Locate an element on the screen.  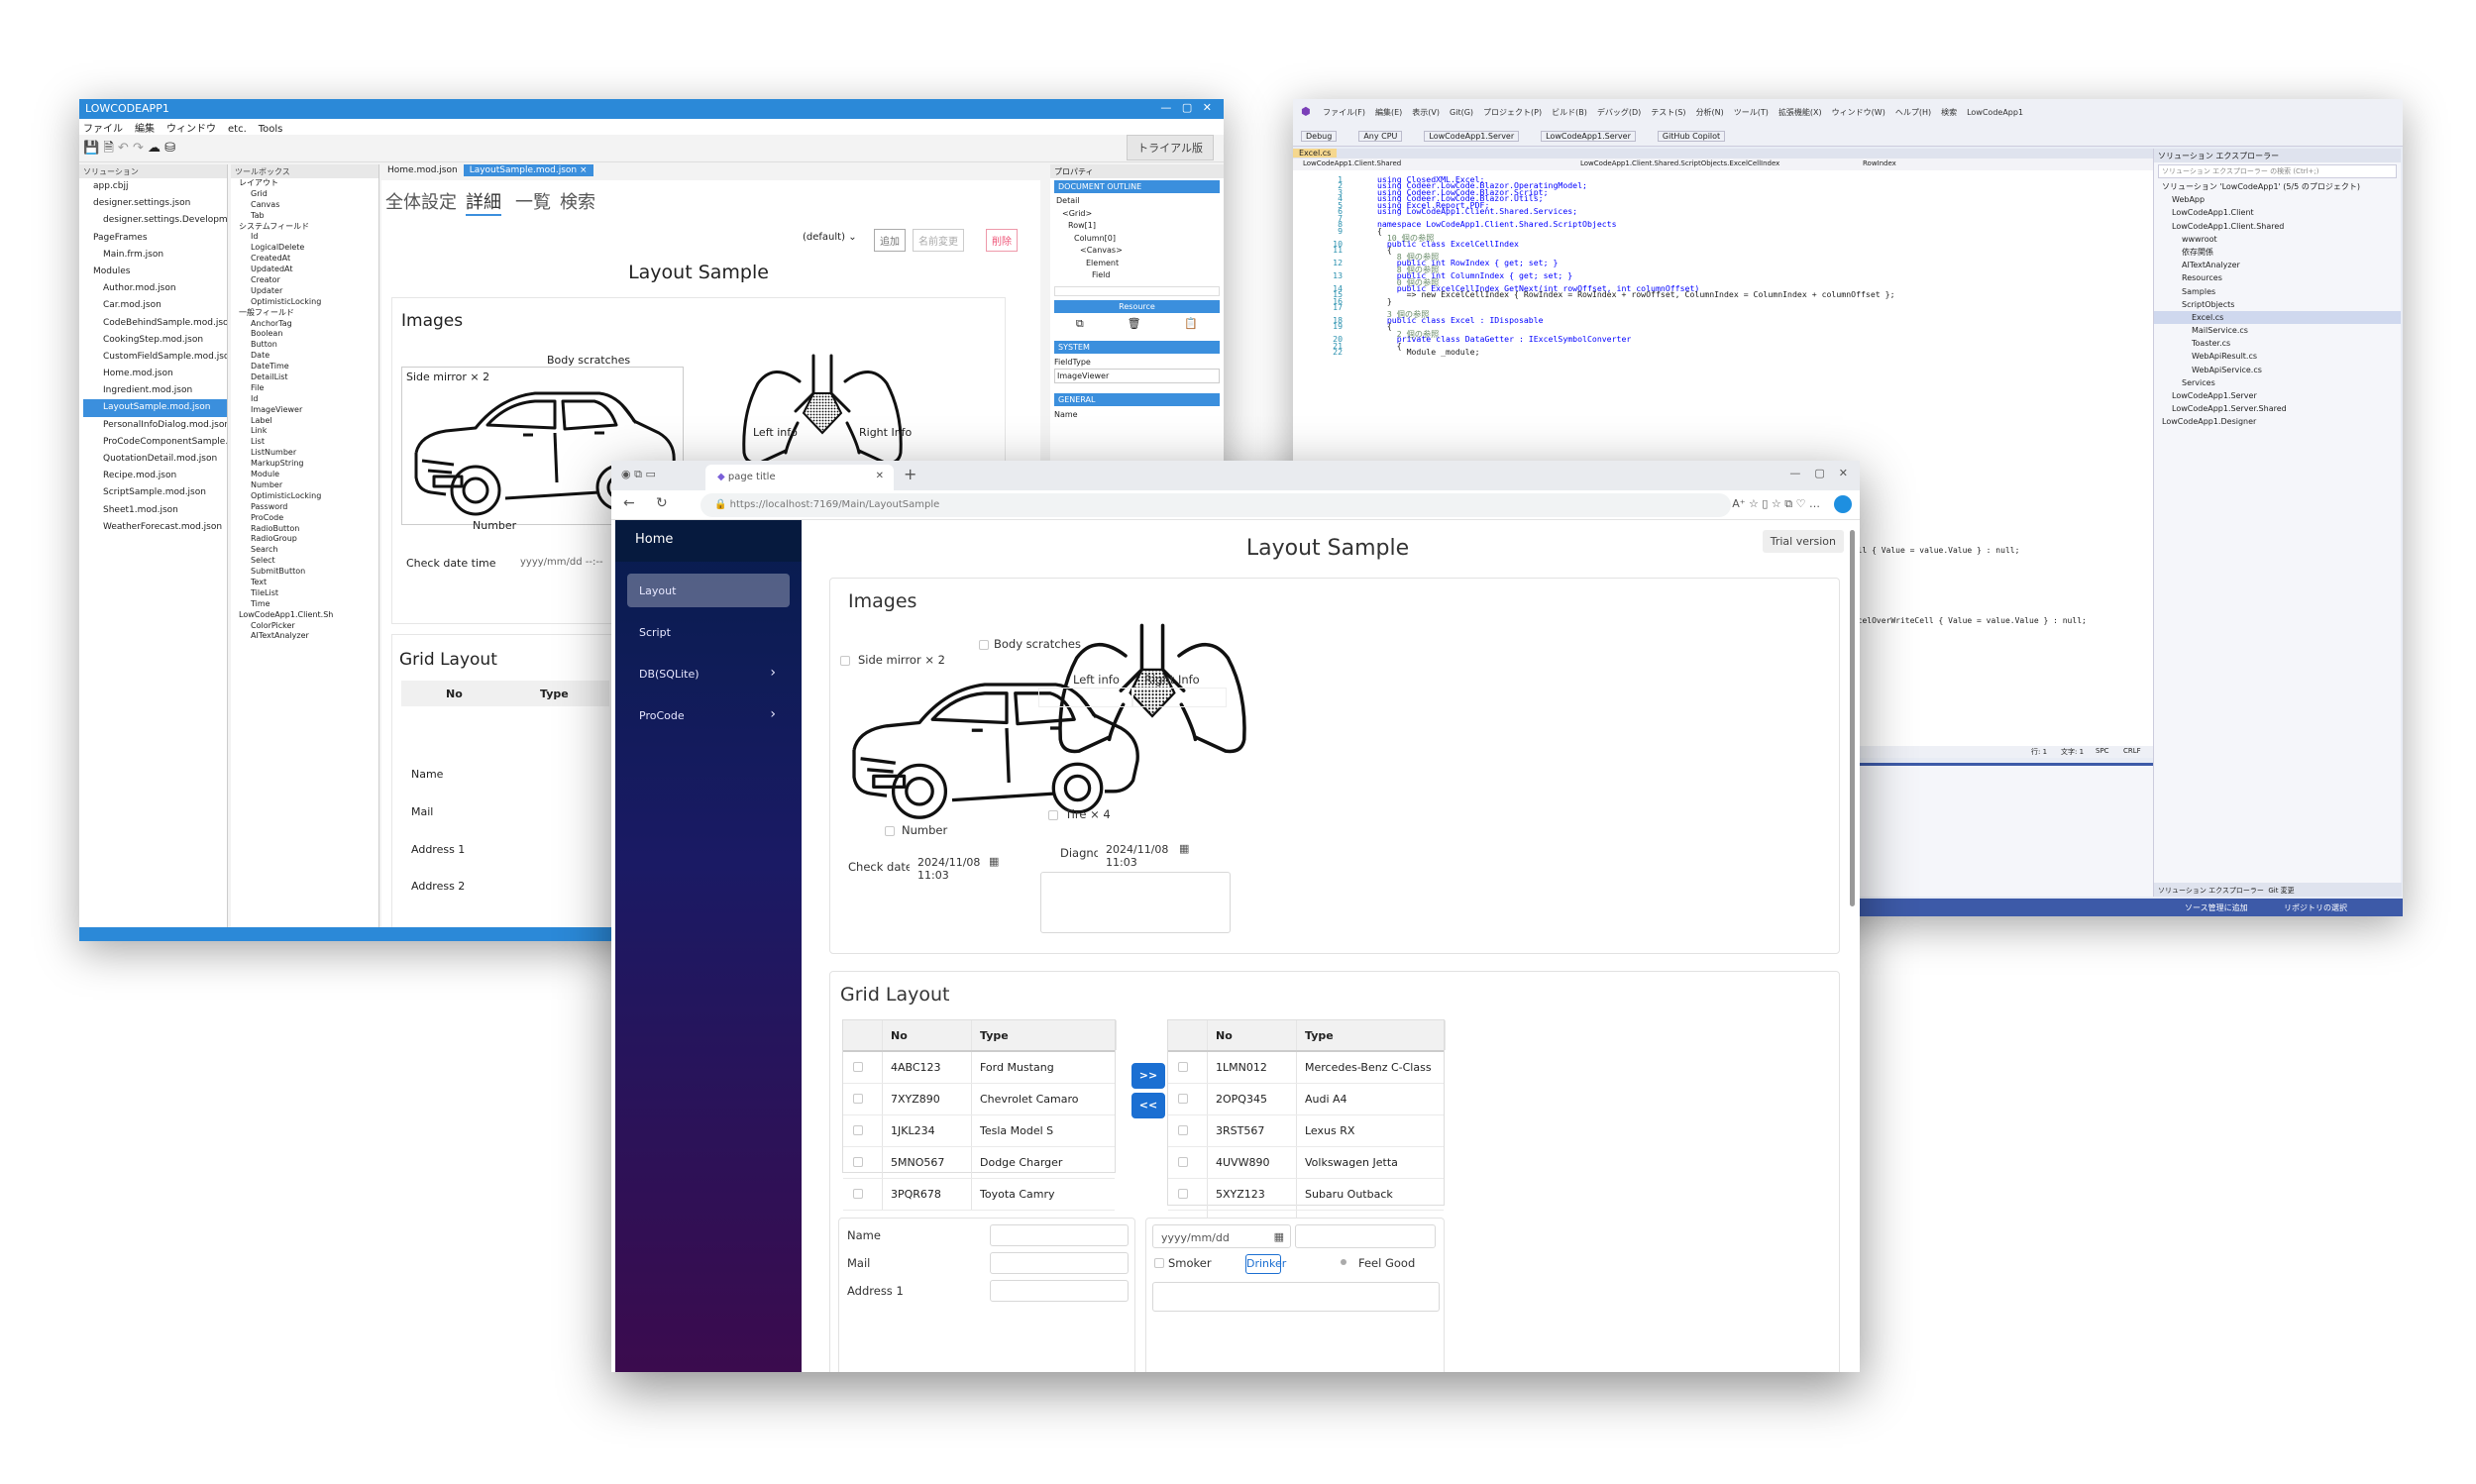
toolbox-item: DetailList is located at coordinates (307, 378).